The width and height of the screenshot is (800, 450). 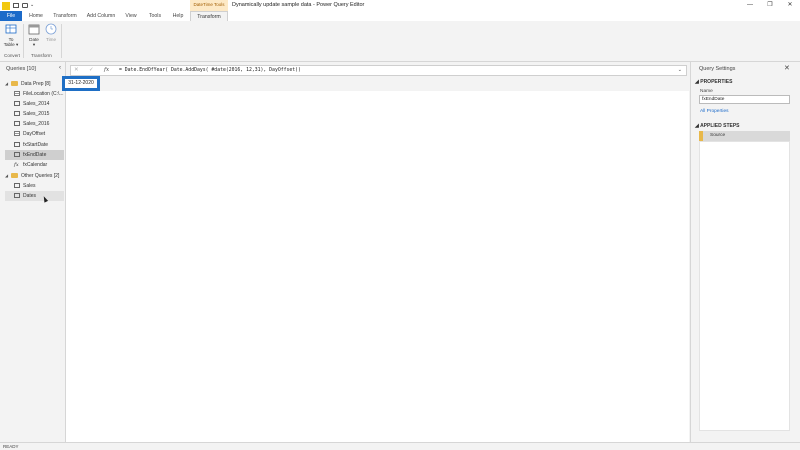 What do you see at coordinates (209, 16) in the screenshot?
I see `tab-datetime-transform: Transform` at bounding box center [209, 16].